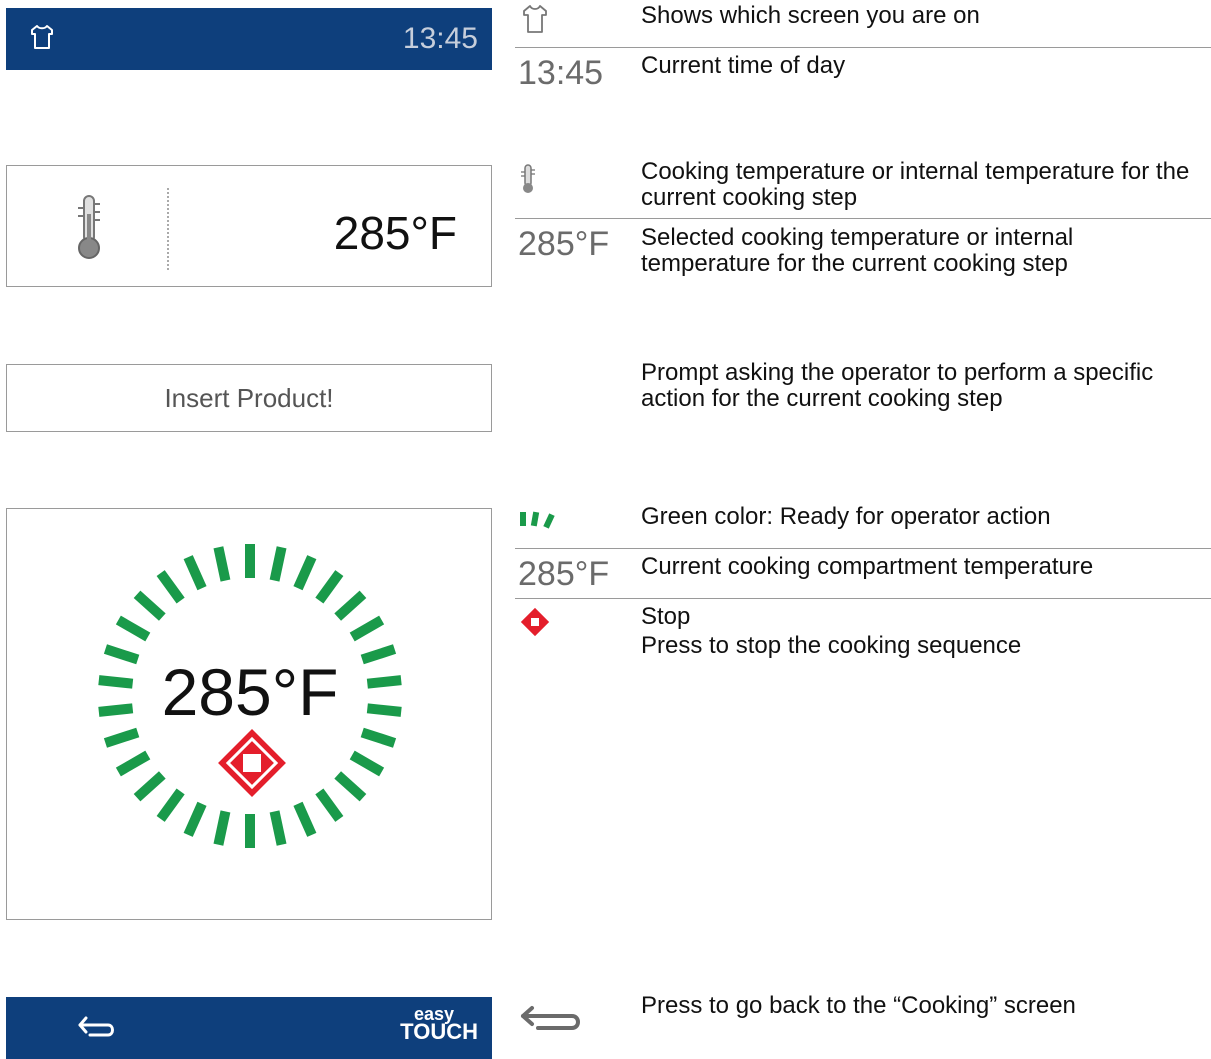 This screenshot has width=1211, height=1059. I want to click on legend-text-compartment-temp: Current cooking compartment temperature, so click(867, 566).